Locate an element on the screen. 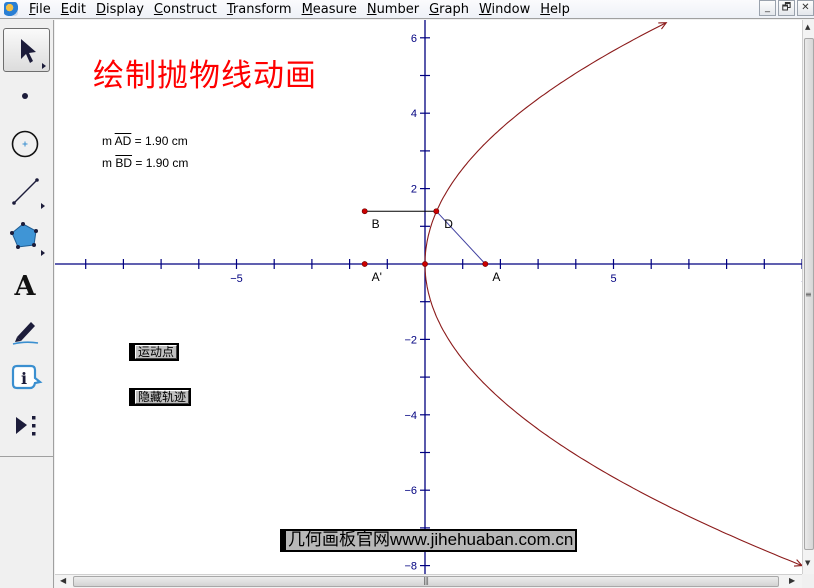  y-tick-label: −6 is located at coordinates (410, 491).